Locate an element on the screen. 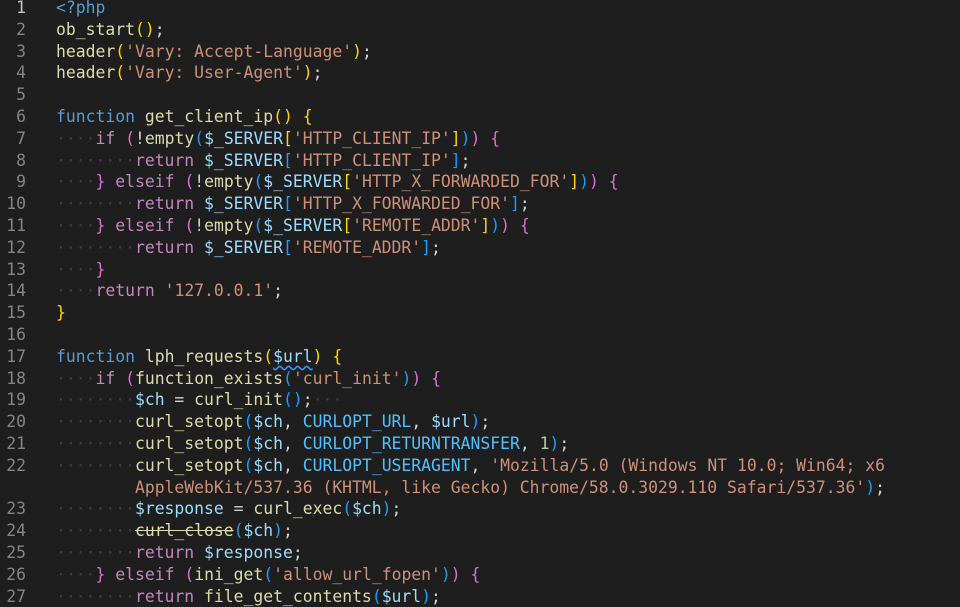 This screenshot has width=960, height=607. token-pl: ! is located at coordinates (199, 225).